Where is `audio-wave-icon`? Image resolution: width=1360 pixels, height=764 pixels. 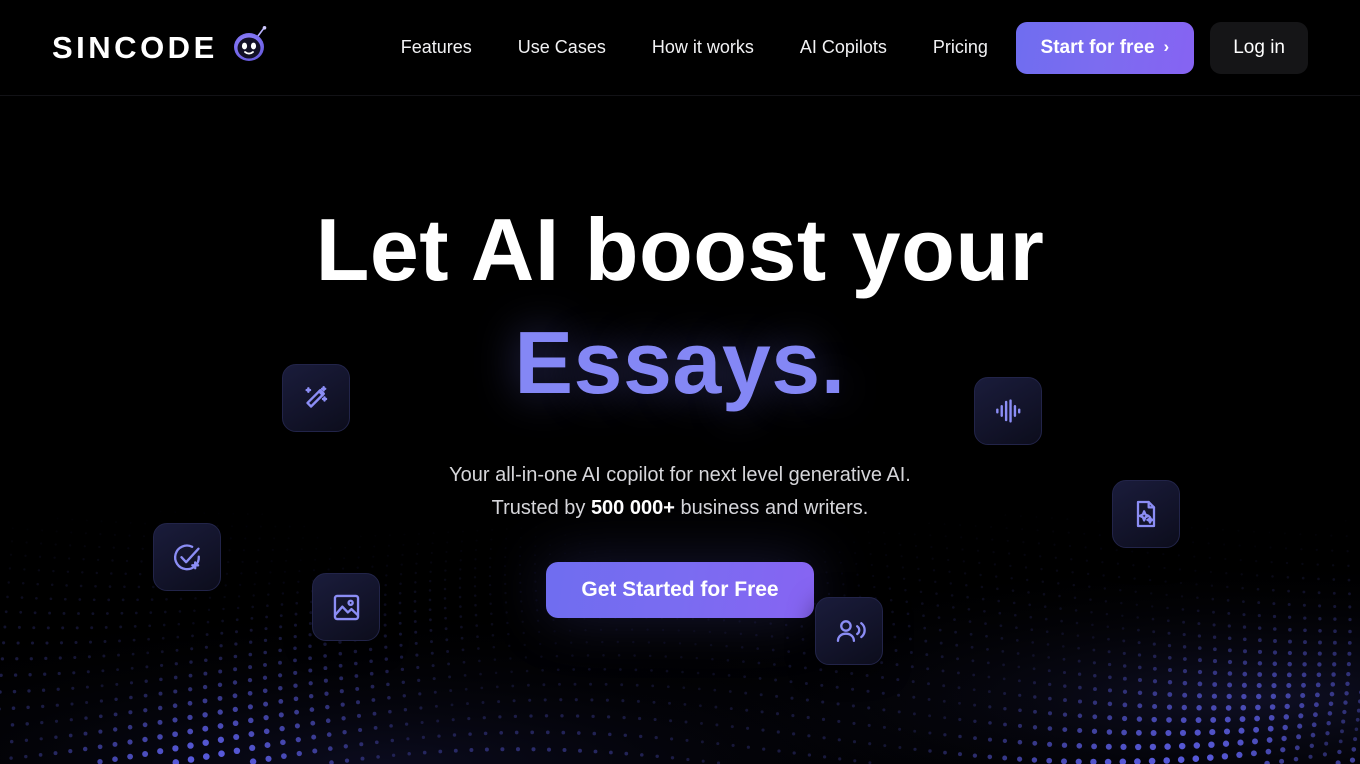
audio-wave-icon is located at coordinates (1008, 411).